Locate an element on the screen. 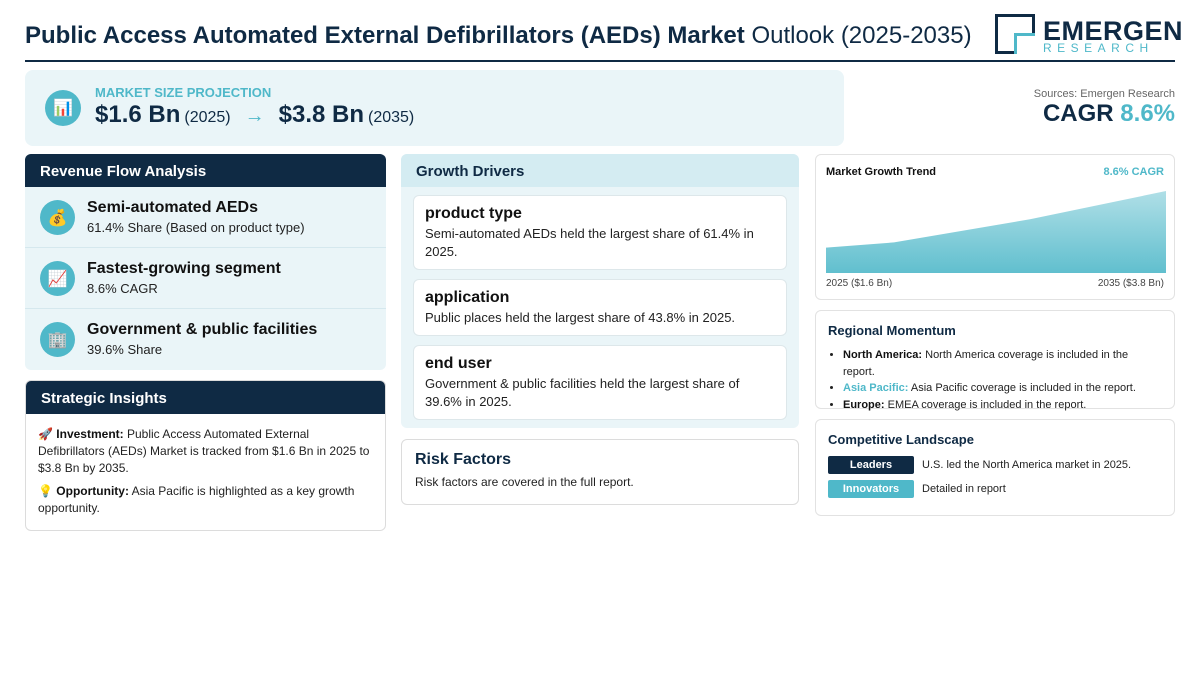 The image size is (1200, 700). logo-subtitle: RESEARCH is located at coordinates (1098, 48).